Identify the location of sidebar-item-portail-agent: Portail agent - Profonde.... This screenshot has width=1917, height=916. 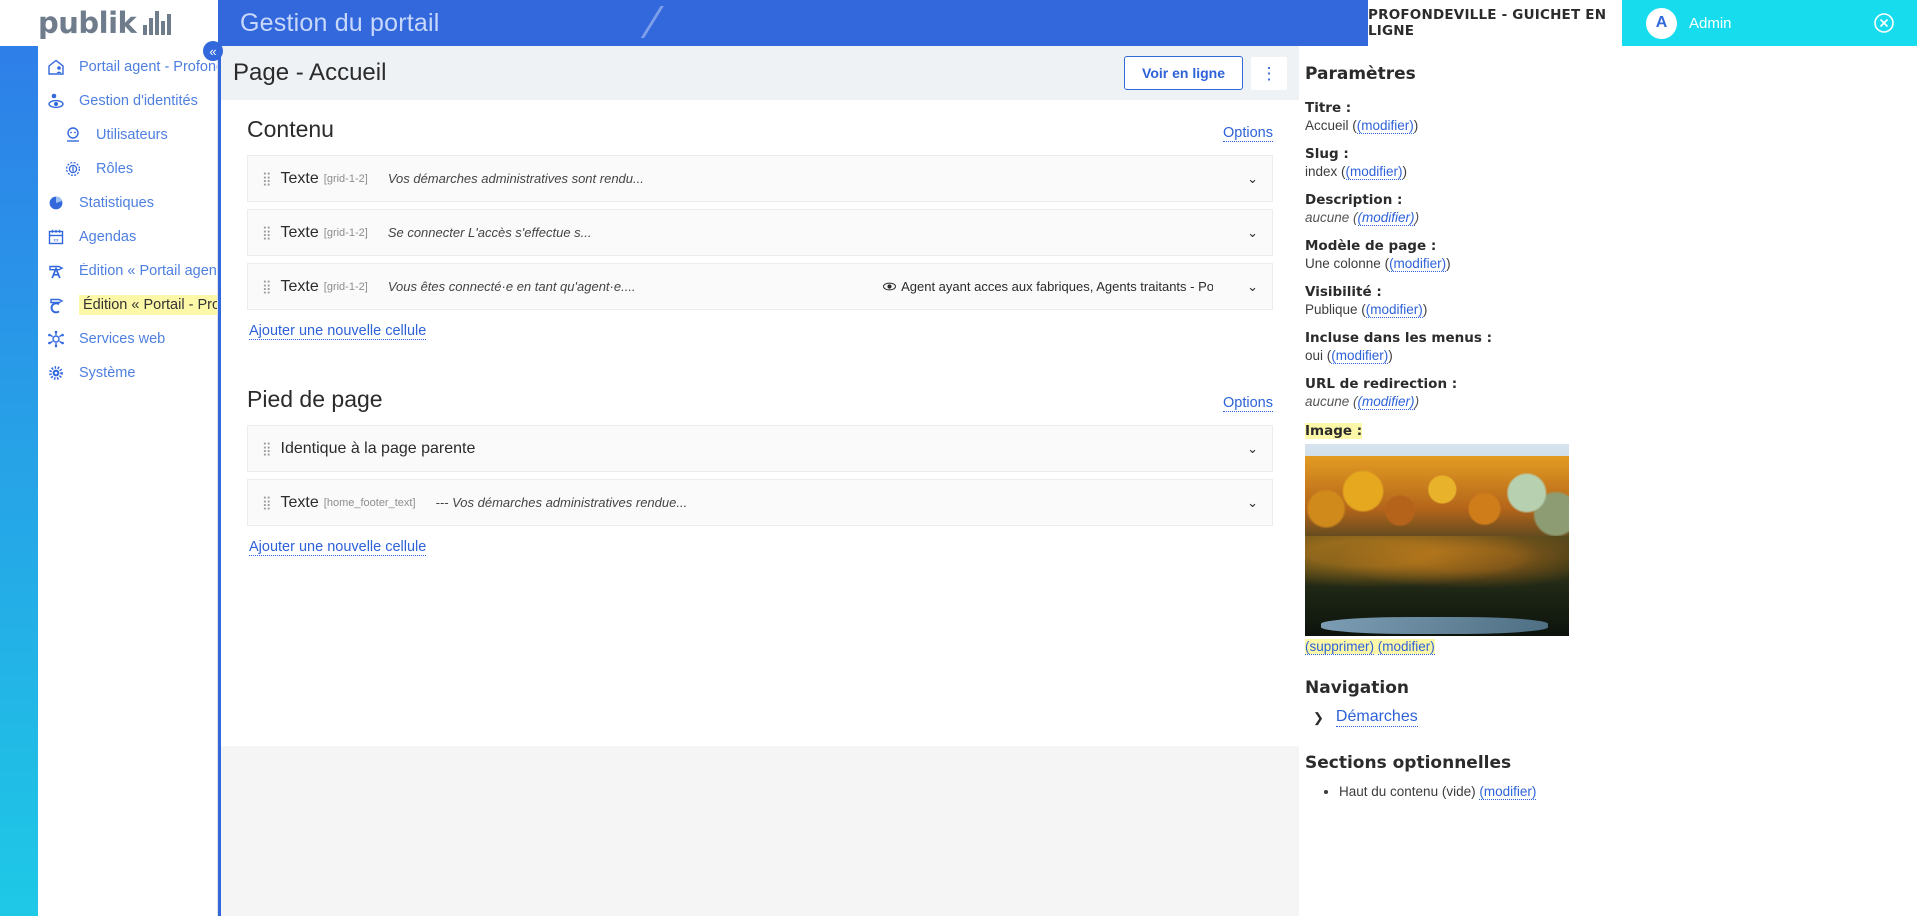
(127, 67).